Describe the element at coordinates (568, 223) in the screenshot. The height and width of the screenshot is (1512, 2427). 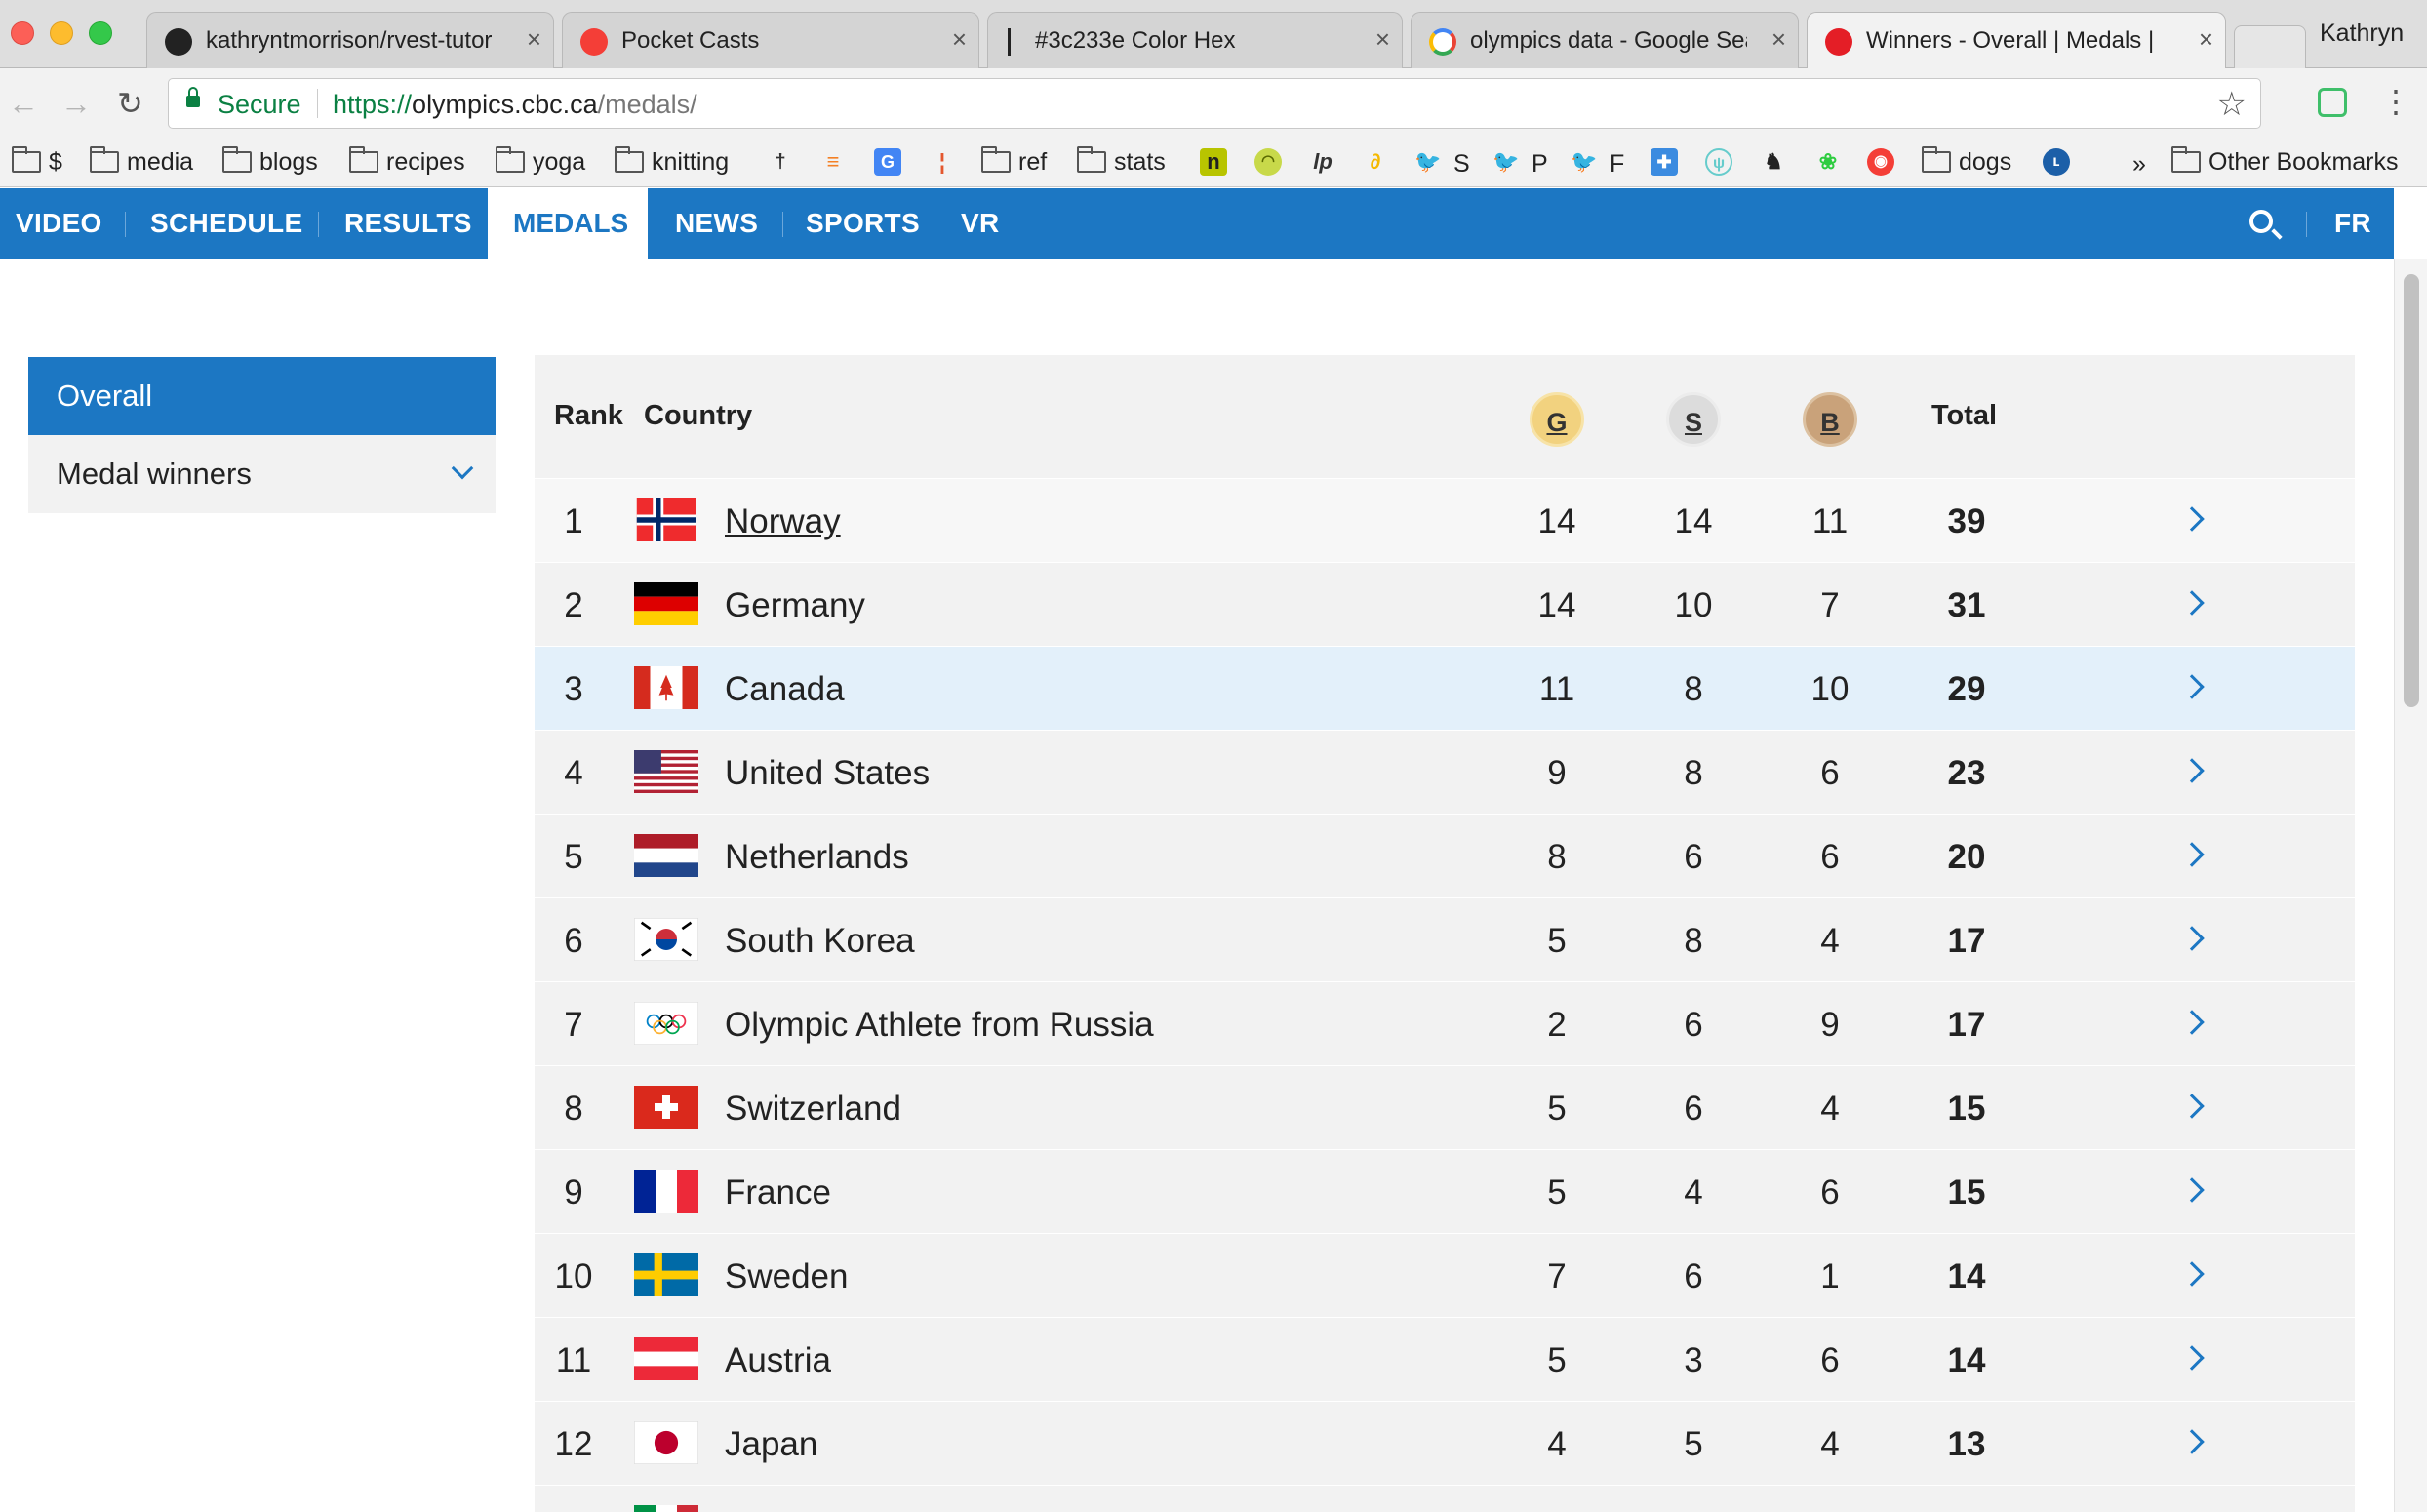
I see `nav-medals: MEDALS` at that location.